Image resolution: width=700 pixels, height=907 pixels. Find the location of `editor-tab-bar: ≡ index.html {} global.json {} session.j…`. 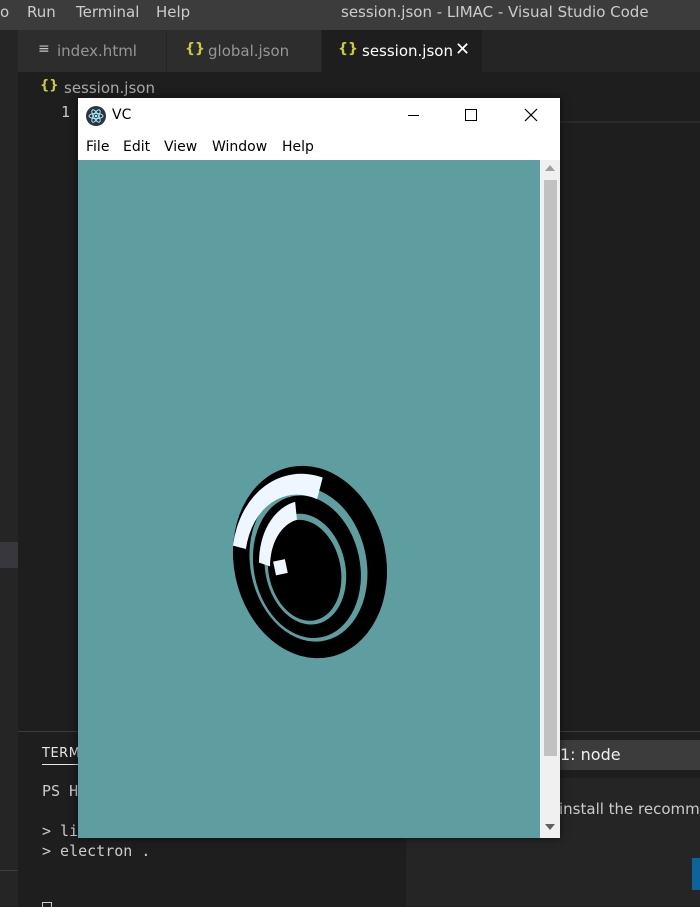

editor-tab-bar: ≡ index.html {} global.json {} session.j… is located at coordinates (359, 51).